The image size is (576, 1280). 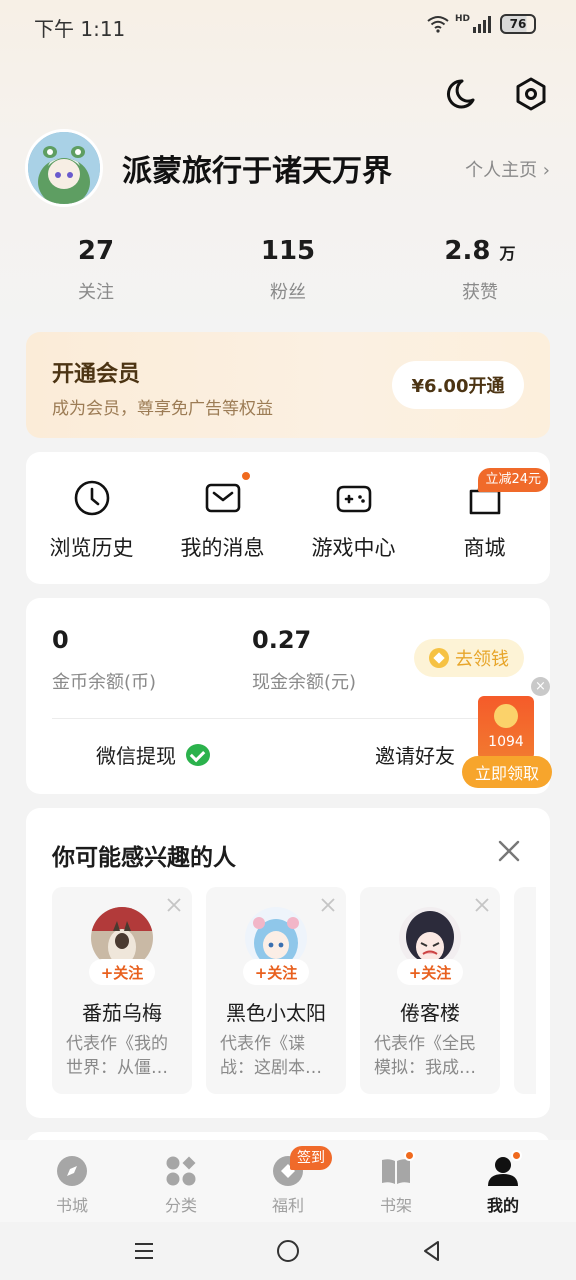 I want to click on profile-name: 派蒙旅行于诸天万界, so click(x=257, y=168).